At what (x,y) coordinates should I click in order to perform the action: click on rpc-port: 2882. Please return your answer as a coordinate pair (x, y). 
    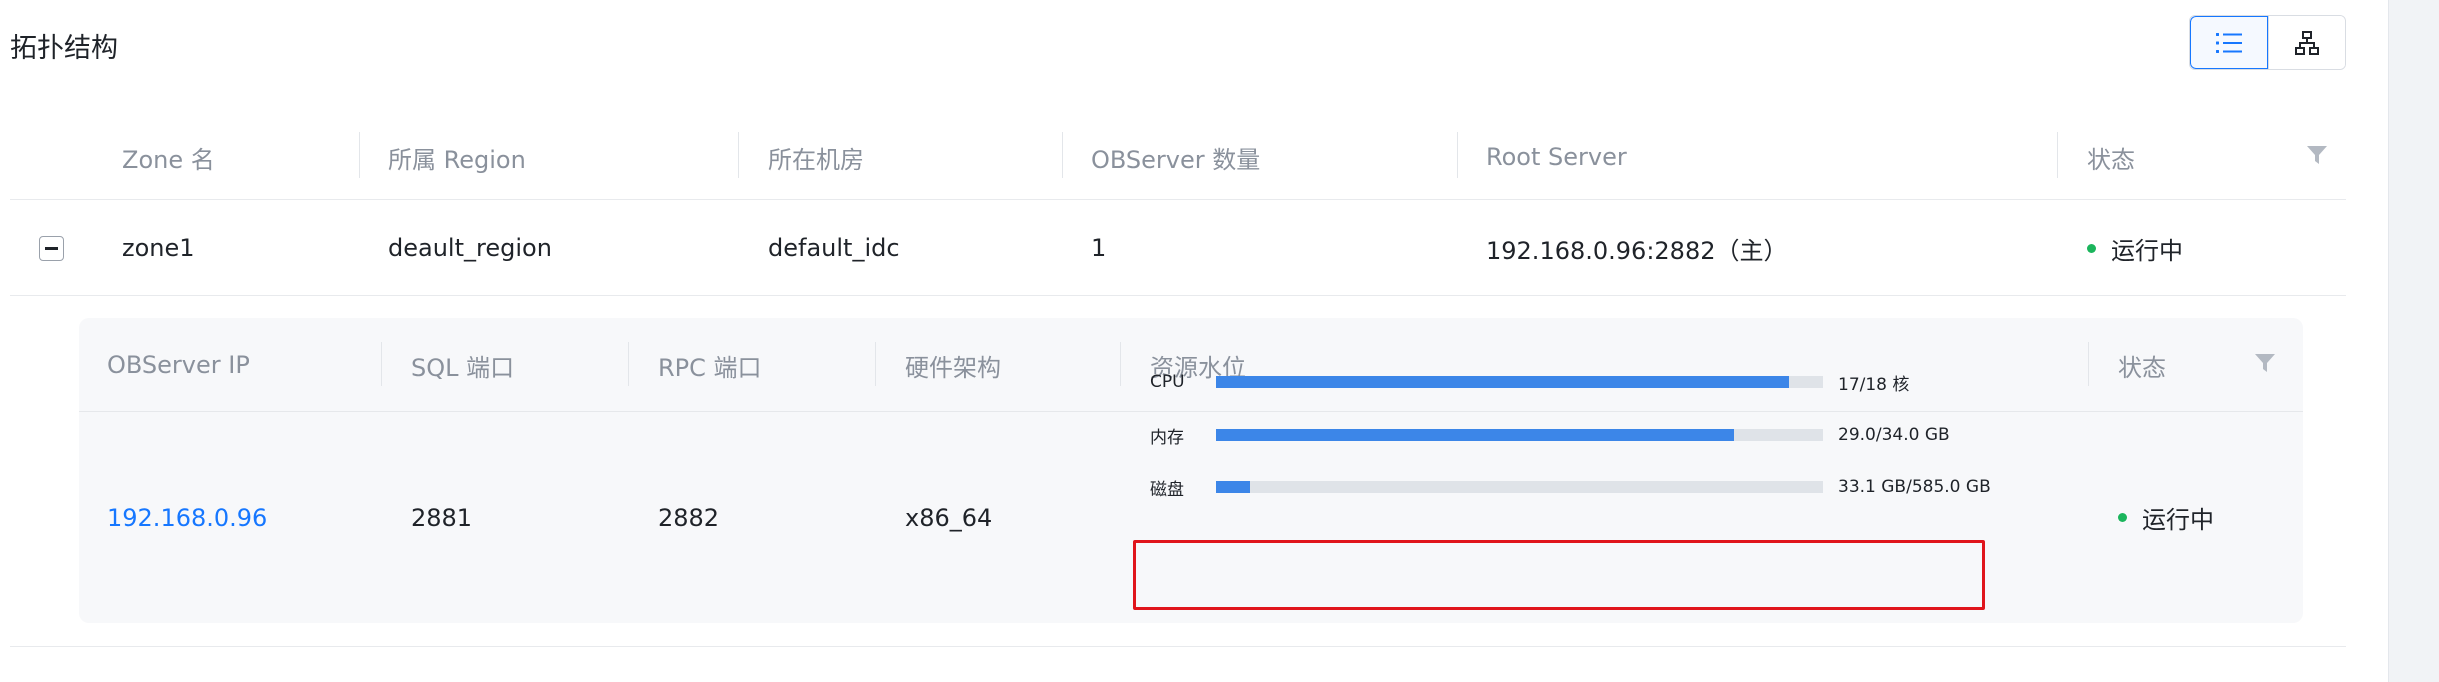
    Looking at the image, I should click on (689, 517).